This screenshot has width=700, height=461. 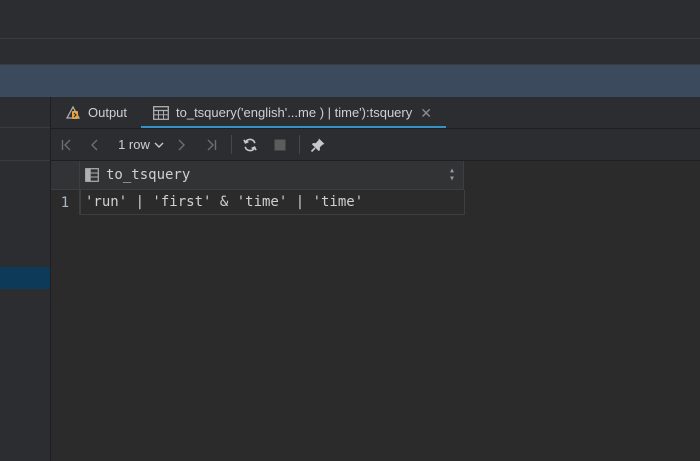 What do you see at coordinates (350, 81) in the screenshot?
I see `highlighted-line-strip` at bounding box center [350, 81].